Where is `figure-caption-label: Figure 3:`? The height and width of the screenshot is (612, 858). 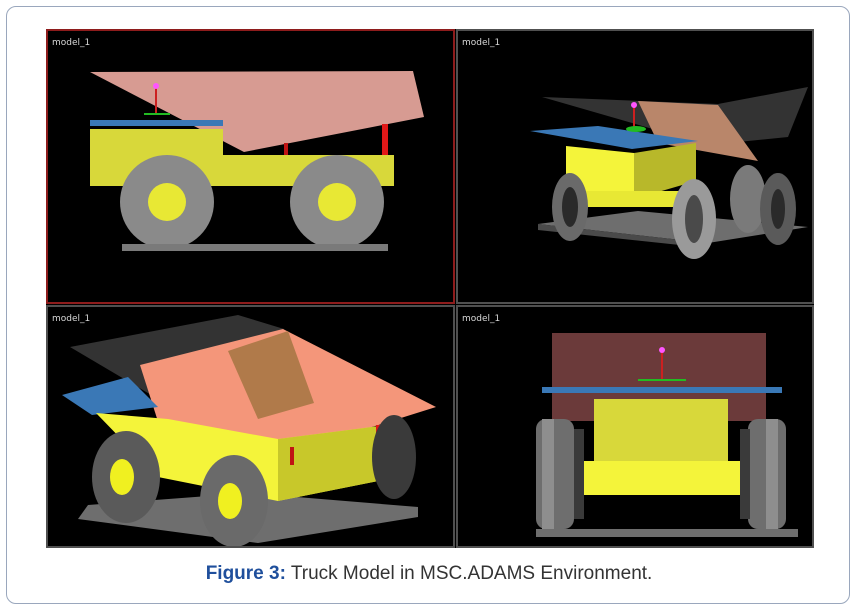
figure-caption-label: Figure 3: is located at coordinates (245, 573).